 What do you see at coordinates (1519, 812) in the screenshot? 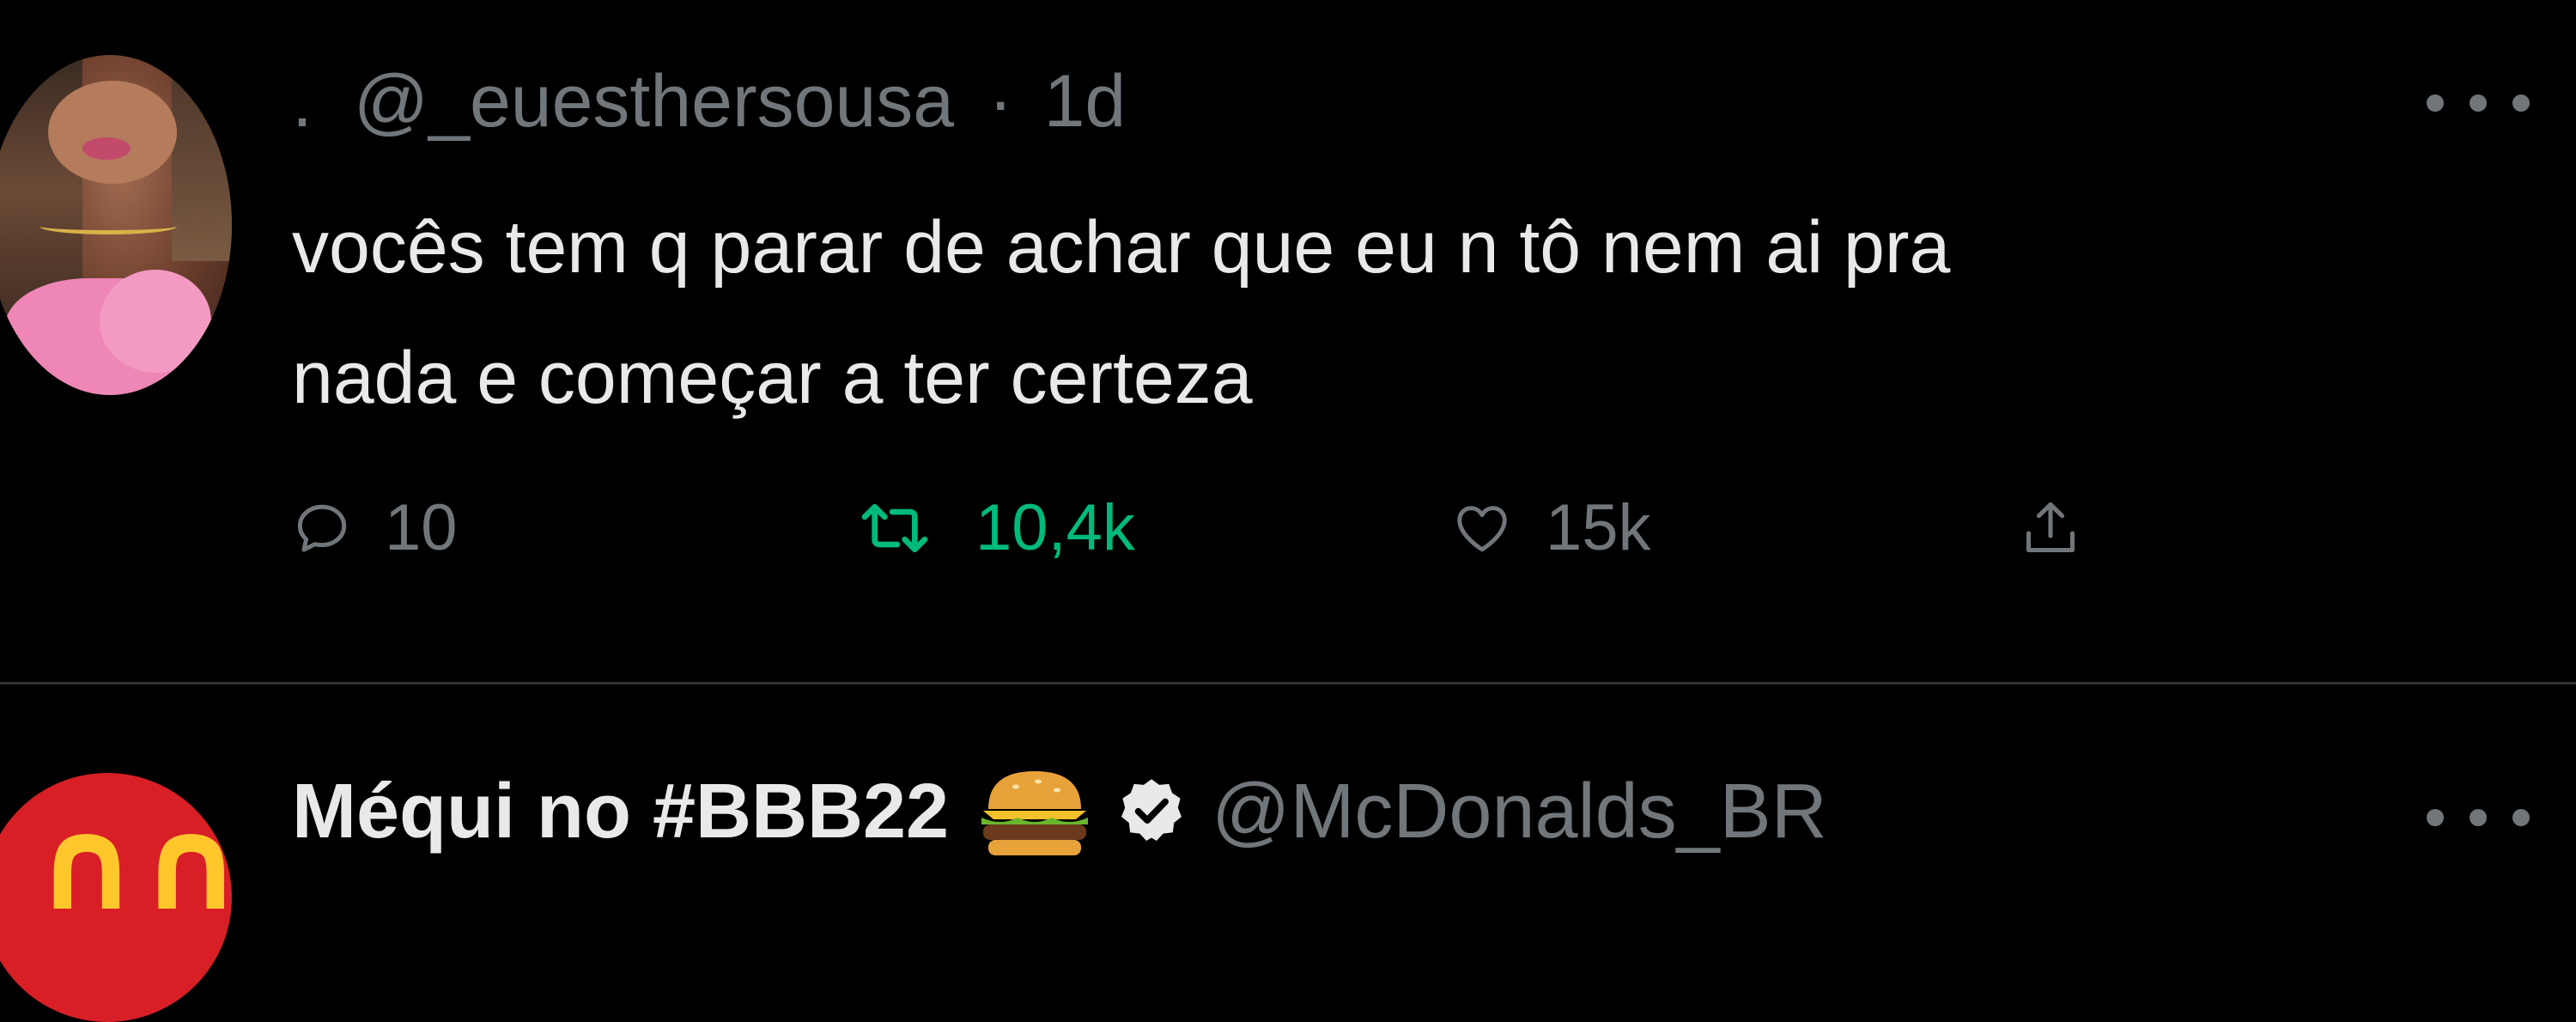
I see `username-handle-2: @McDonalds_BR` at bounding box center [1519, 812].